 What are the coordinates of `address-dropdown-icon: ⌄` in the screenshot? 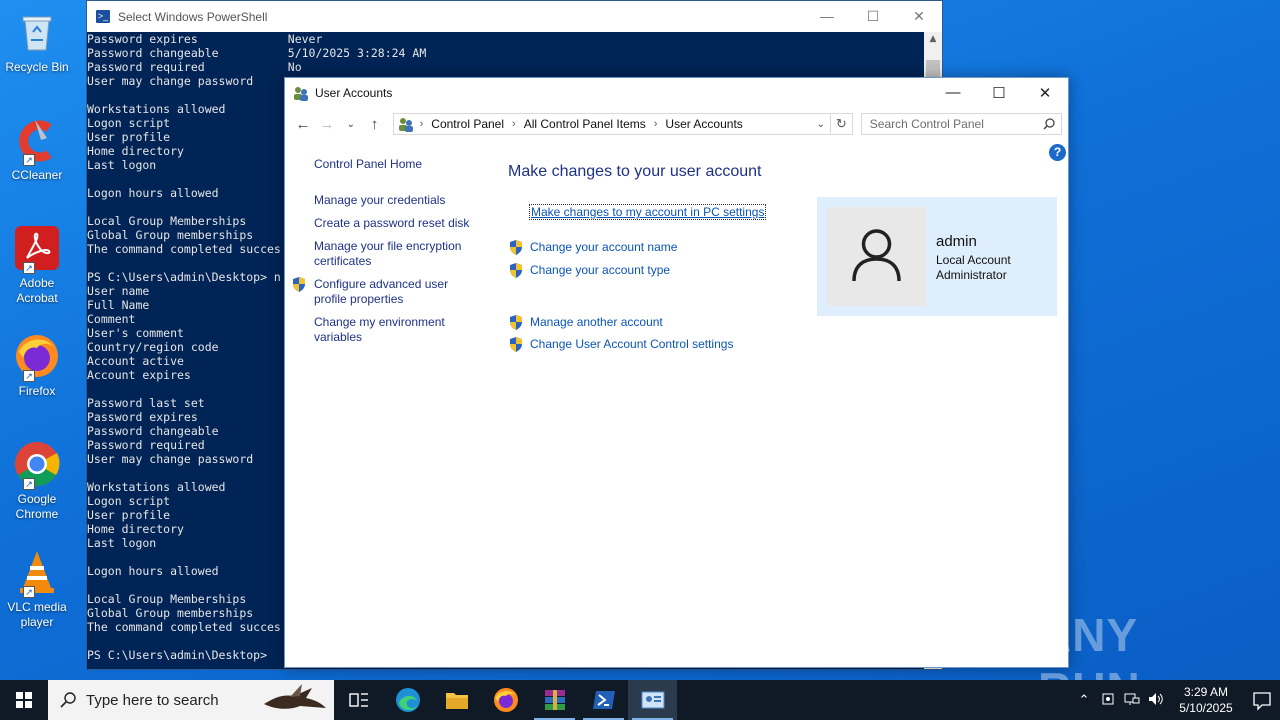 It's located at (821, 124).